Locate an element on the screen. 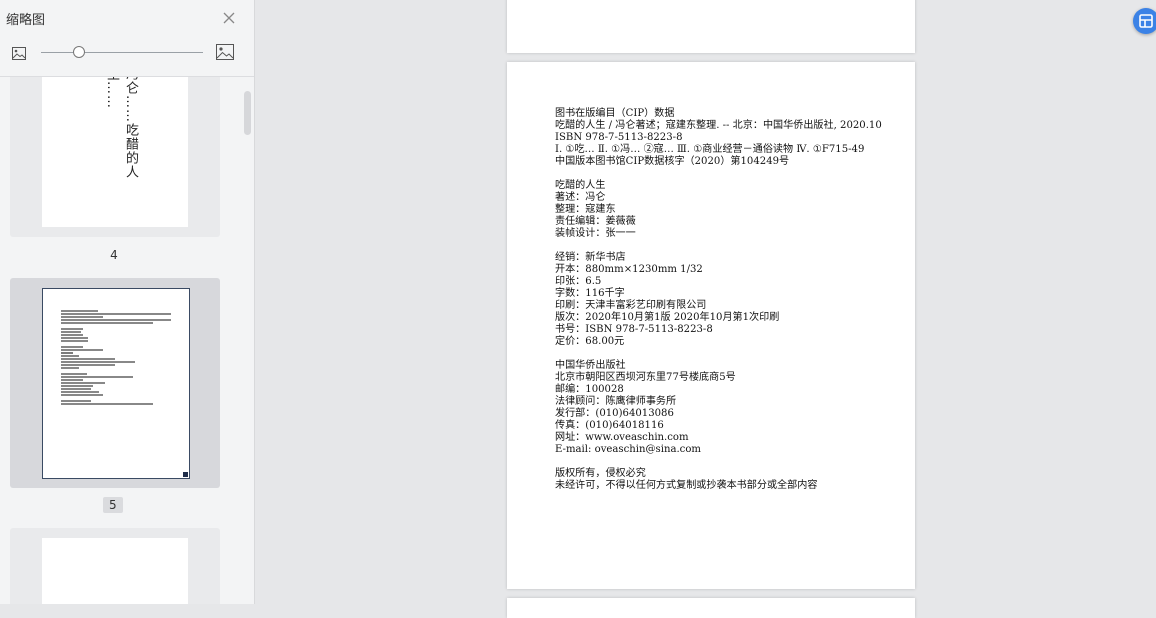  thumbnail-text-preview is located at coordinates (124, 393).